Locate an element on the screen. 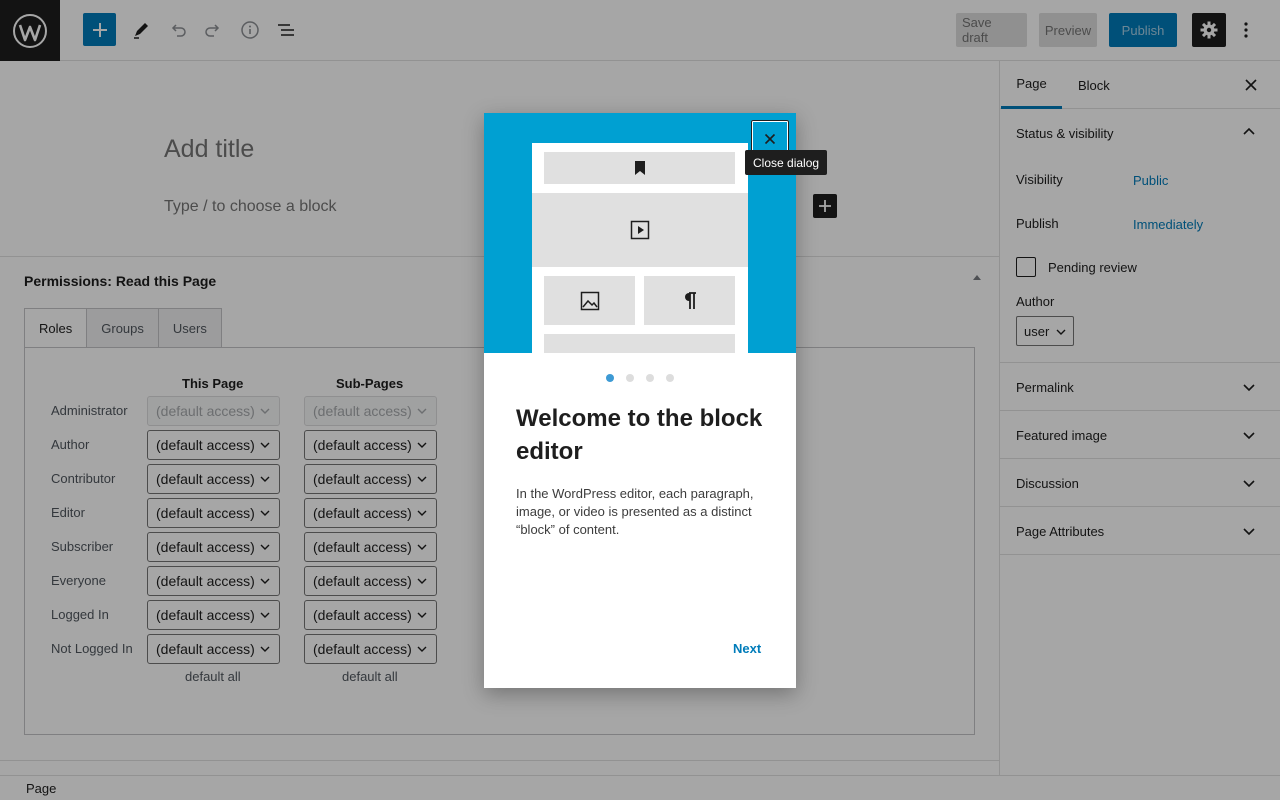  modal-heading: Welcome to the block editor is located at coordinates (639, 435).